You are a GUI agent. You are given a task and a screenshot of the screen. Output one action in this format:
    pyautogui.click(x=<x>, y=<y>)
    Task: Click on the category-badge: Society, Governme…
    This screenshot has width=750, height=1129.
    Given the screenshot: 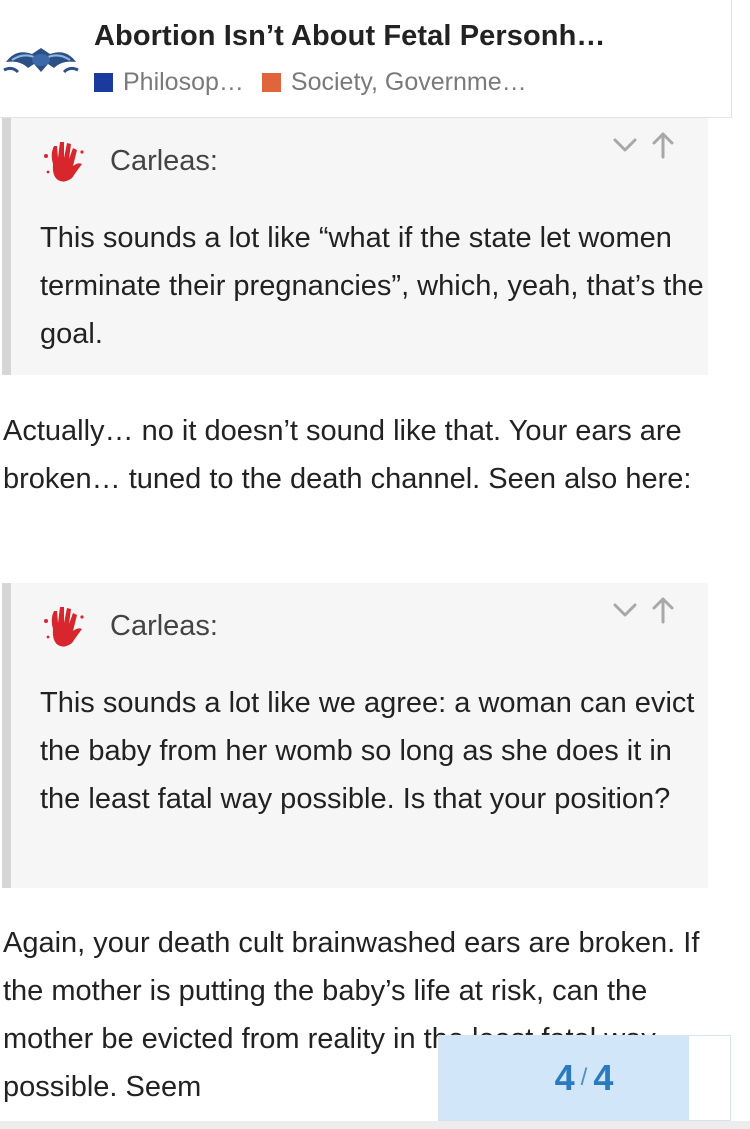 What is the action you would take?
    pyautogui.click(x=394, y=82)
    